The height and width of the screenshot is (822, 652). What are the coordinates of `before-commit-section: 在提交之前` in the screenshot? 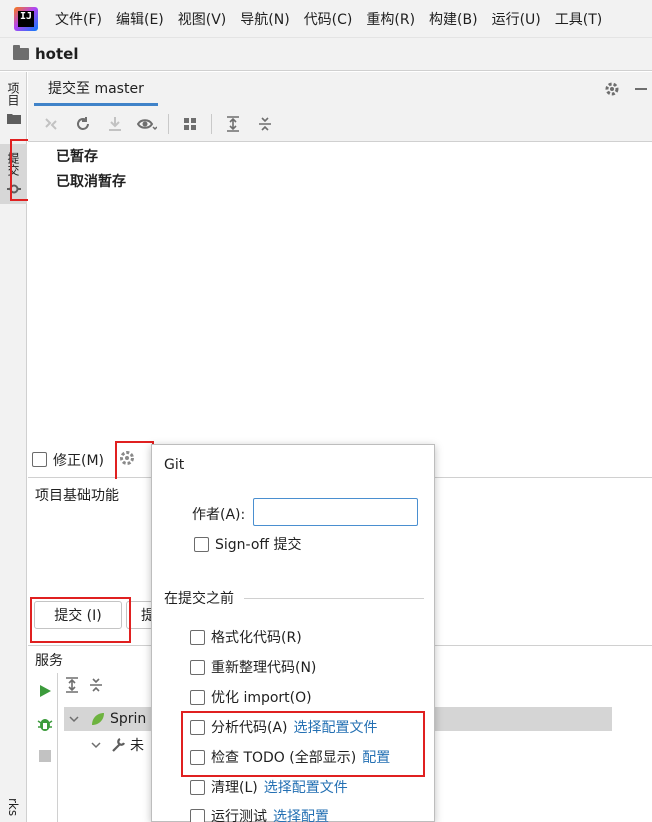 It's located at (294, 598).